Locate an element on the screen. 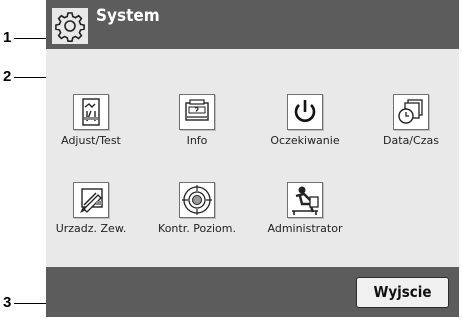  tile-info: Info is located at coordinates (197, 123).